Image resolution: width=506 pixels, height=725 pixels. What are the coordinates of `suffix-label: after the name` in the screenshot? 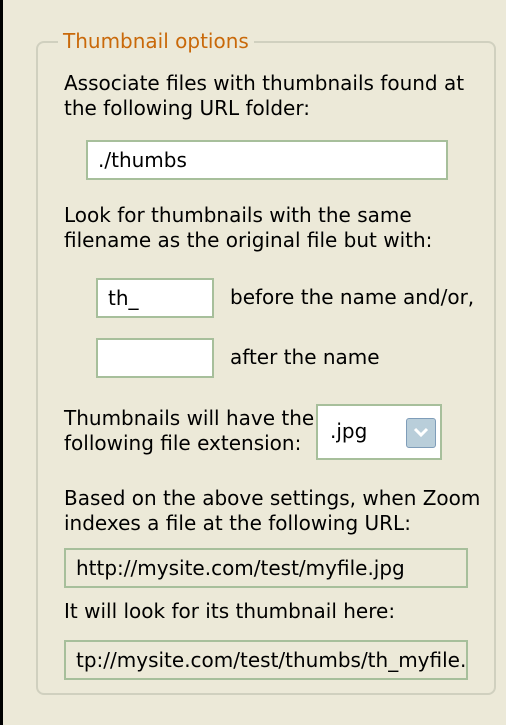 It's located at (305, 357).